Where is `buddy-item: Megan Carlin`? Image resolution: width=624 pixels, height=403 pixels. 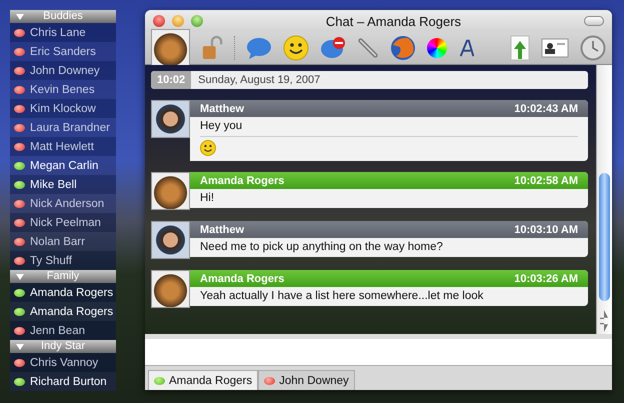 buddy-item: Megan Carlin is located at coordinates (63, 165).